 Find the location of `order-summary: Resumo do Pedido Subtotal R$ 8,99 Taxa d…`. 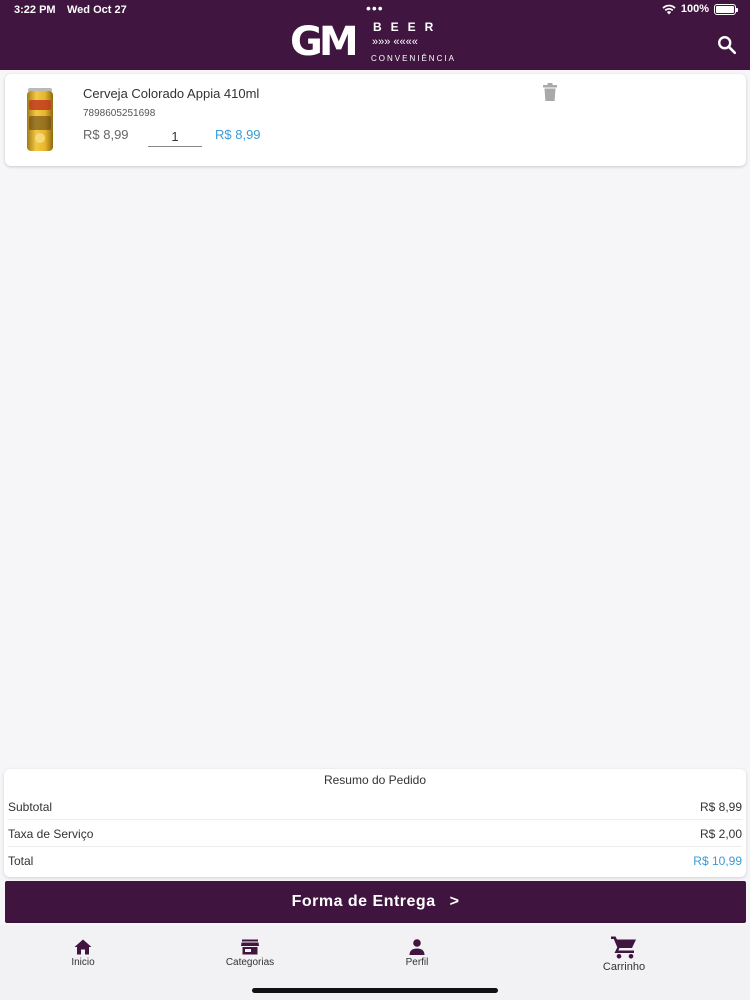

order-summary: Resumo do Pedido Subtotal R$ 8,99 Taxa d… is located at coordinates (375, 823).